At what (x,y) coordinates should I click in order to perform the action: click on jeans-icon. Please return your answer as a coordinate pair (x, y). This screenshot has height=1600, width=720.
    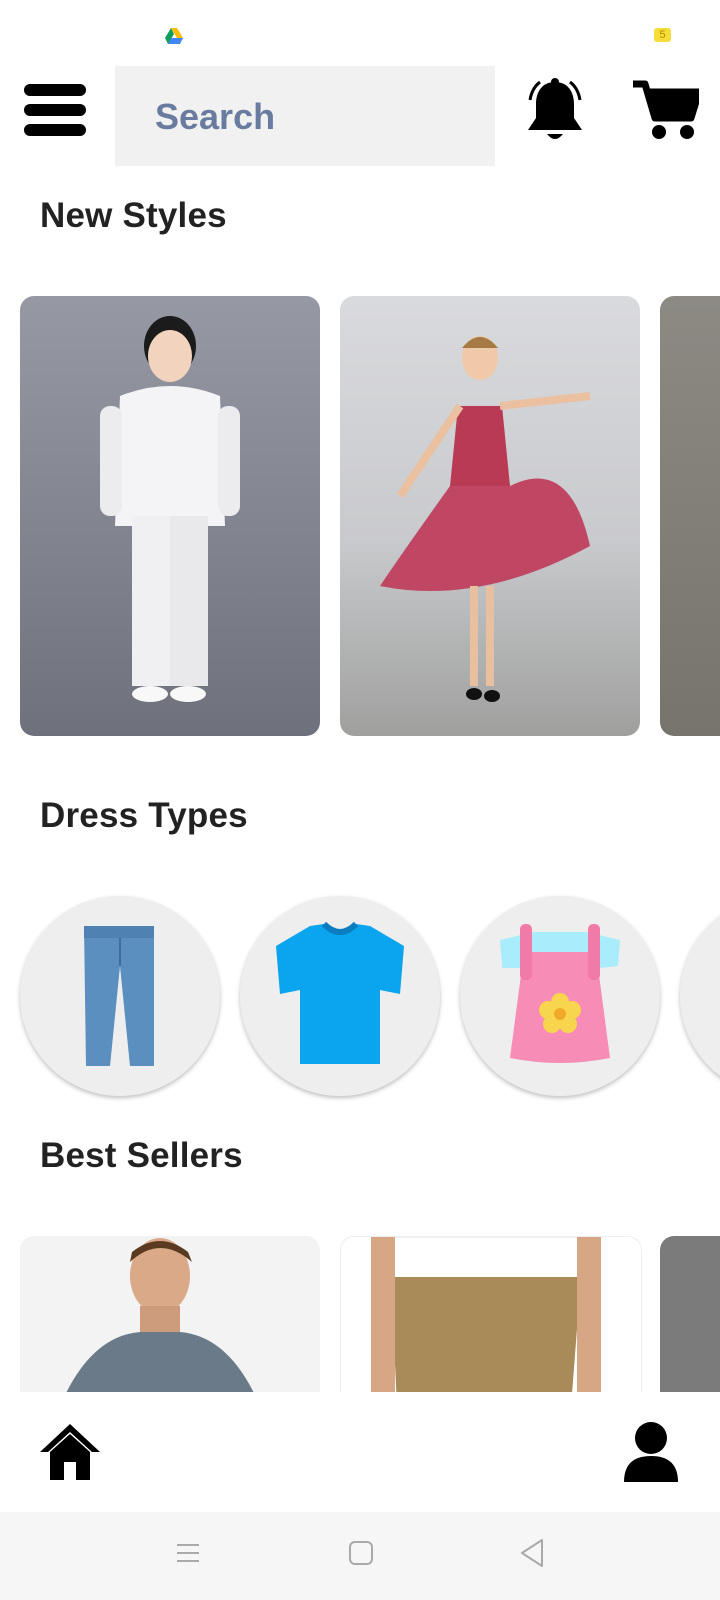
    Looking at the image, I should click on (119, 996).